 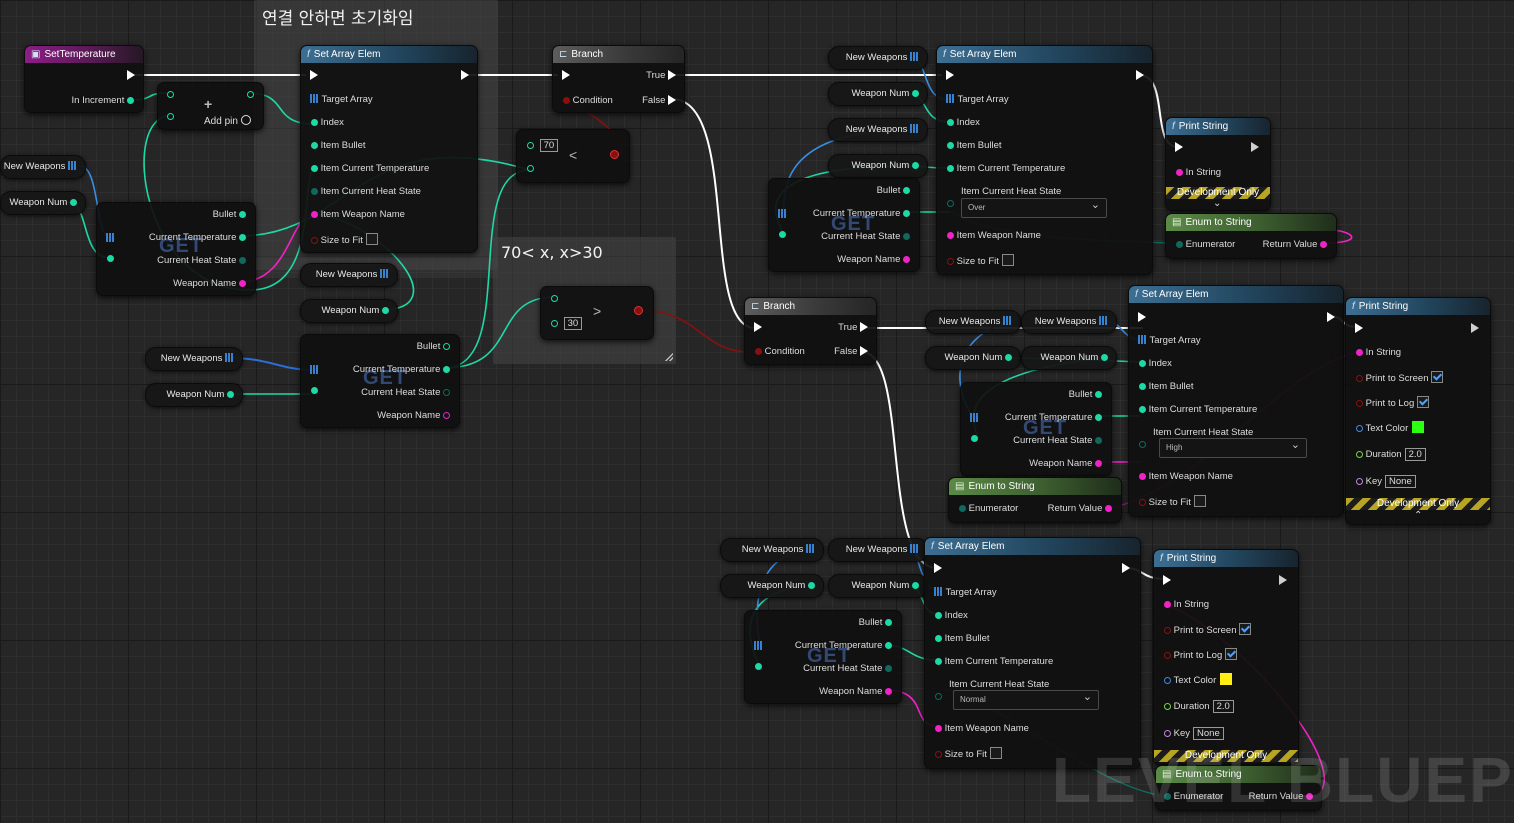 I want to click on heat-state-dropdown: Normal, so click(x=1026, y=699).